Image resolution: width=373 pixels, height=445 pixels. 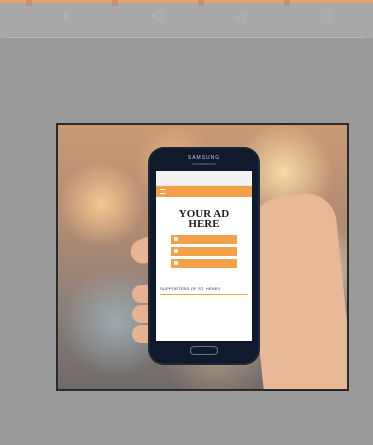 What do you see at coordinates (176, 239) in the screenshot?
I see `phone-icon` at bounding box center [176, 239].